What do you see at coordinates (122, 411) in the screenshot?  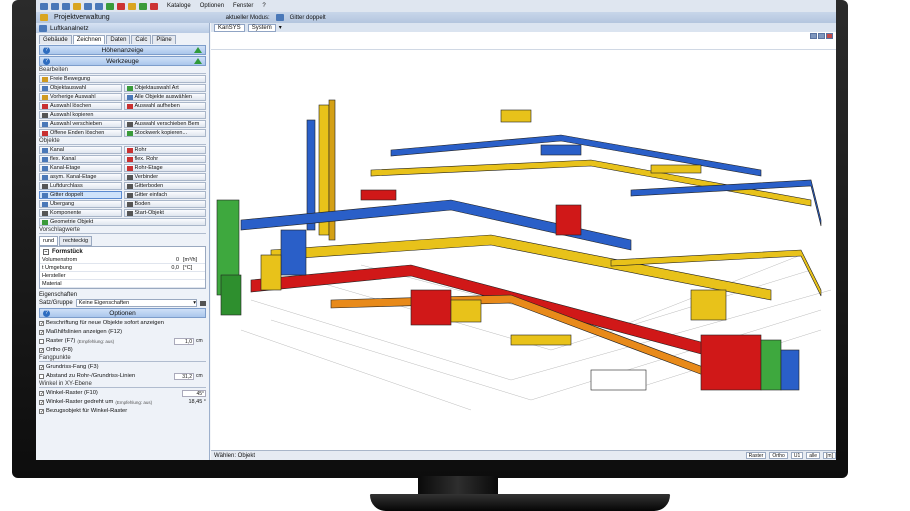 I see `option-reference-object: ✓ Bezugsobjekt für Winkel-Raster` at bounding box center [122, 411].